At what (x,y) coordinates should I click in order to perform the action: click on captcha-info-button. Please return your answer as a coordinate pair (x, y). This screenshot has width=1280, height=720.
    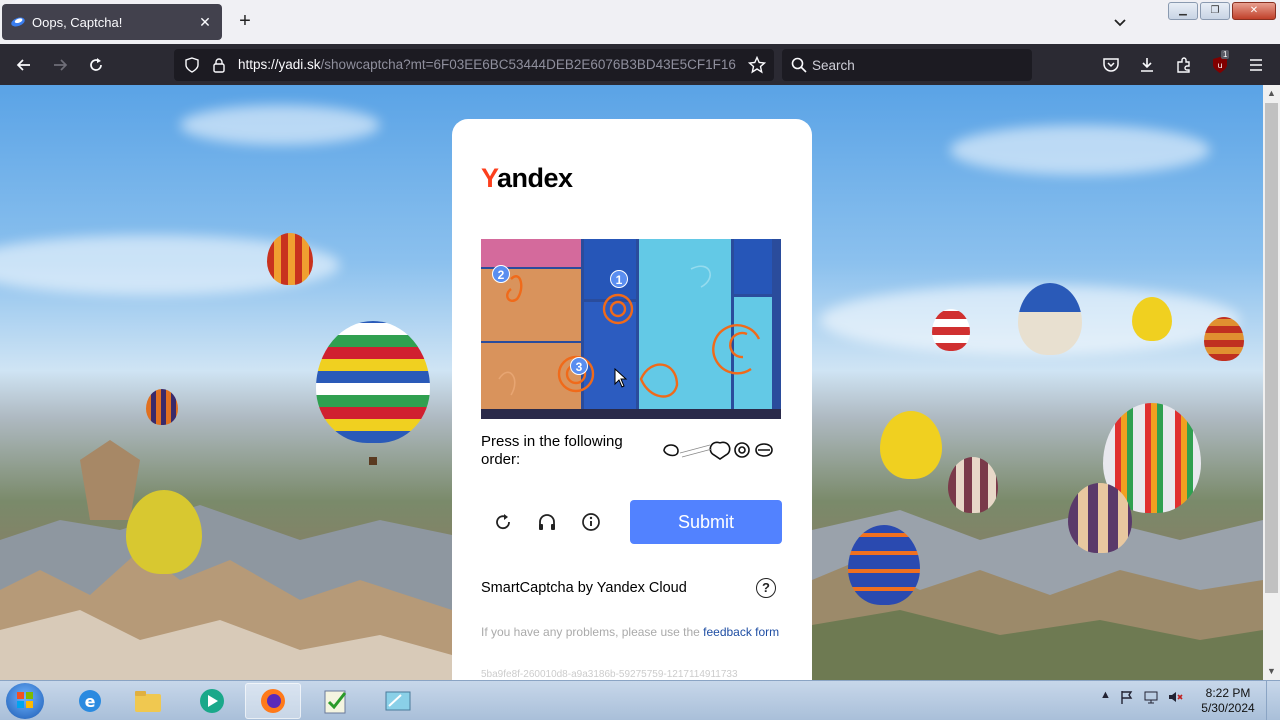
    Looking at the image, I should click on (591, 522).